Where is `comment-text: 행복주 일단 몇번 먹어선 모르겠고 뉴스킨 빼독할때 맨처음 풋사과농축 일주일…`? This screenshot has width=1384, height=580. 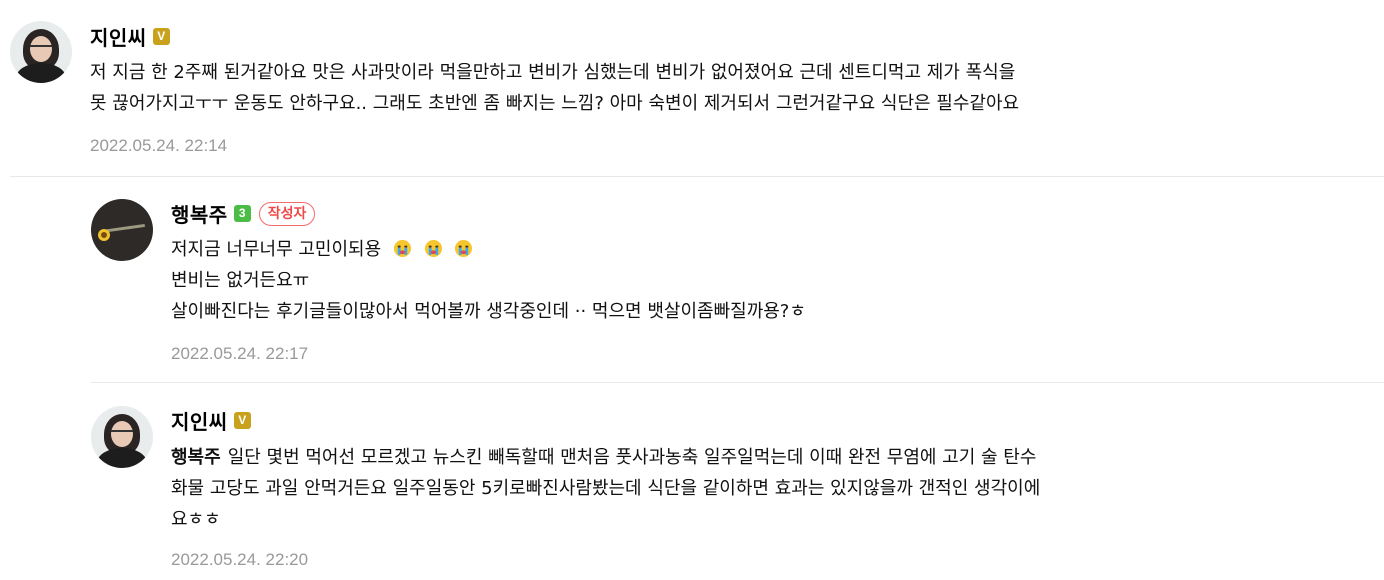
comment-text: 행복주 일단 몇번 먹어선 모르겠고 뉴스킨 빼독할때 맨처음 풋사과농축 일주일… is located at coordinates (606, 488).